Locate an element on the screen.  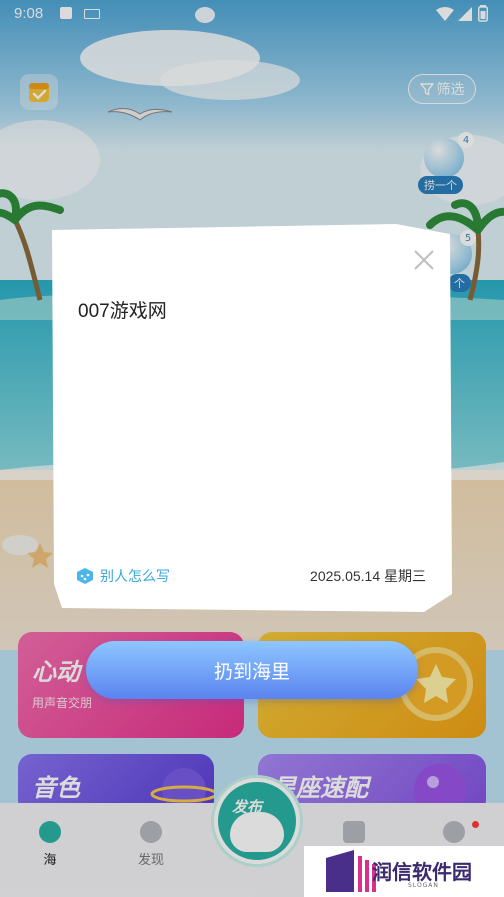
others-write-link: 别人怎么写 is located at coordinates (123, 576).